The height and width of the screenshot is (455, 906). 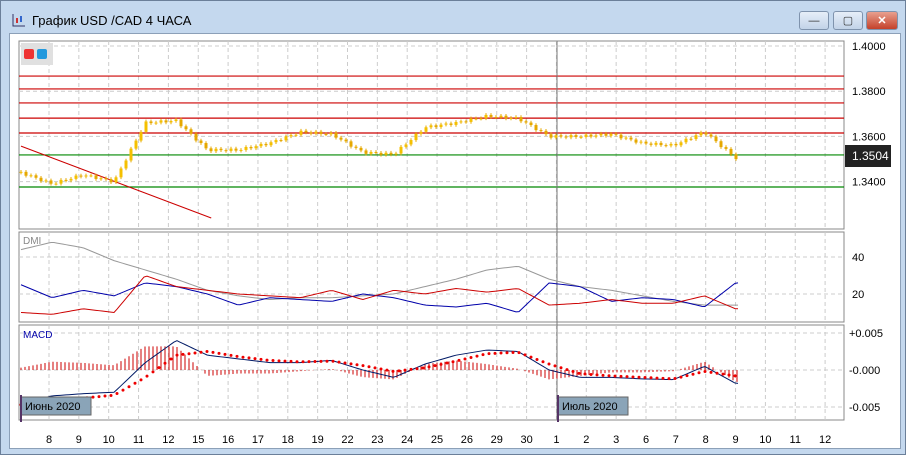 I want to click on price-tick-label: 1.3600, so click(x=869, y=137).